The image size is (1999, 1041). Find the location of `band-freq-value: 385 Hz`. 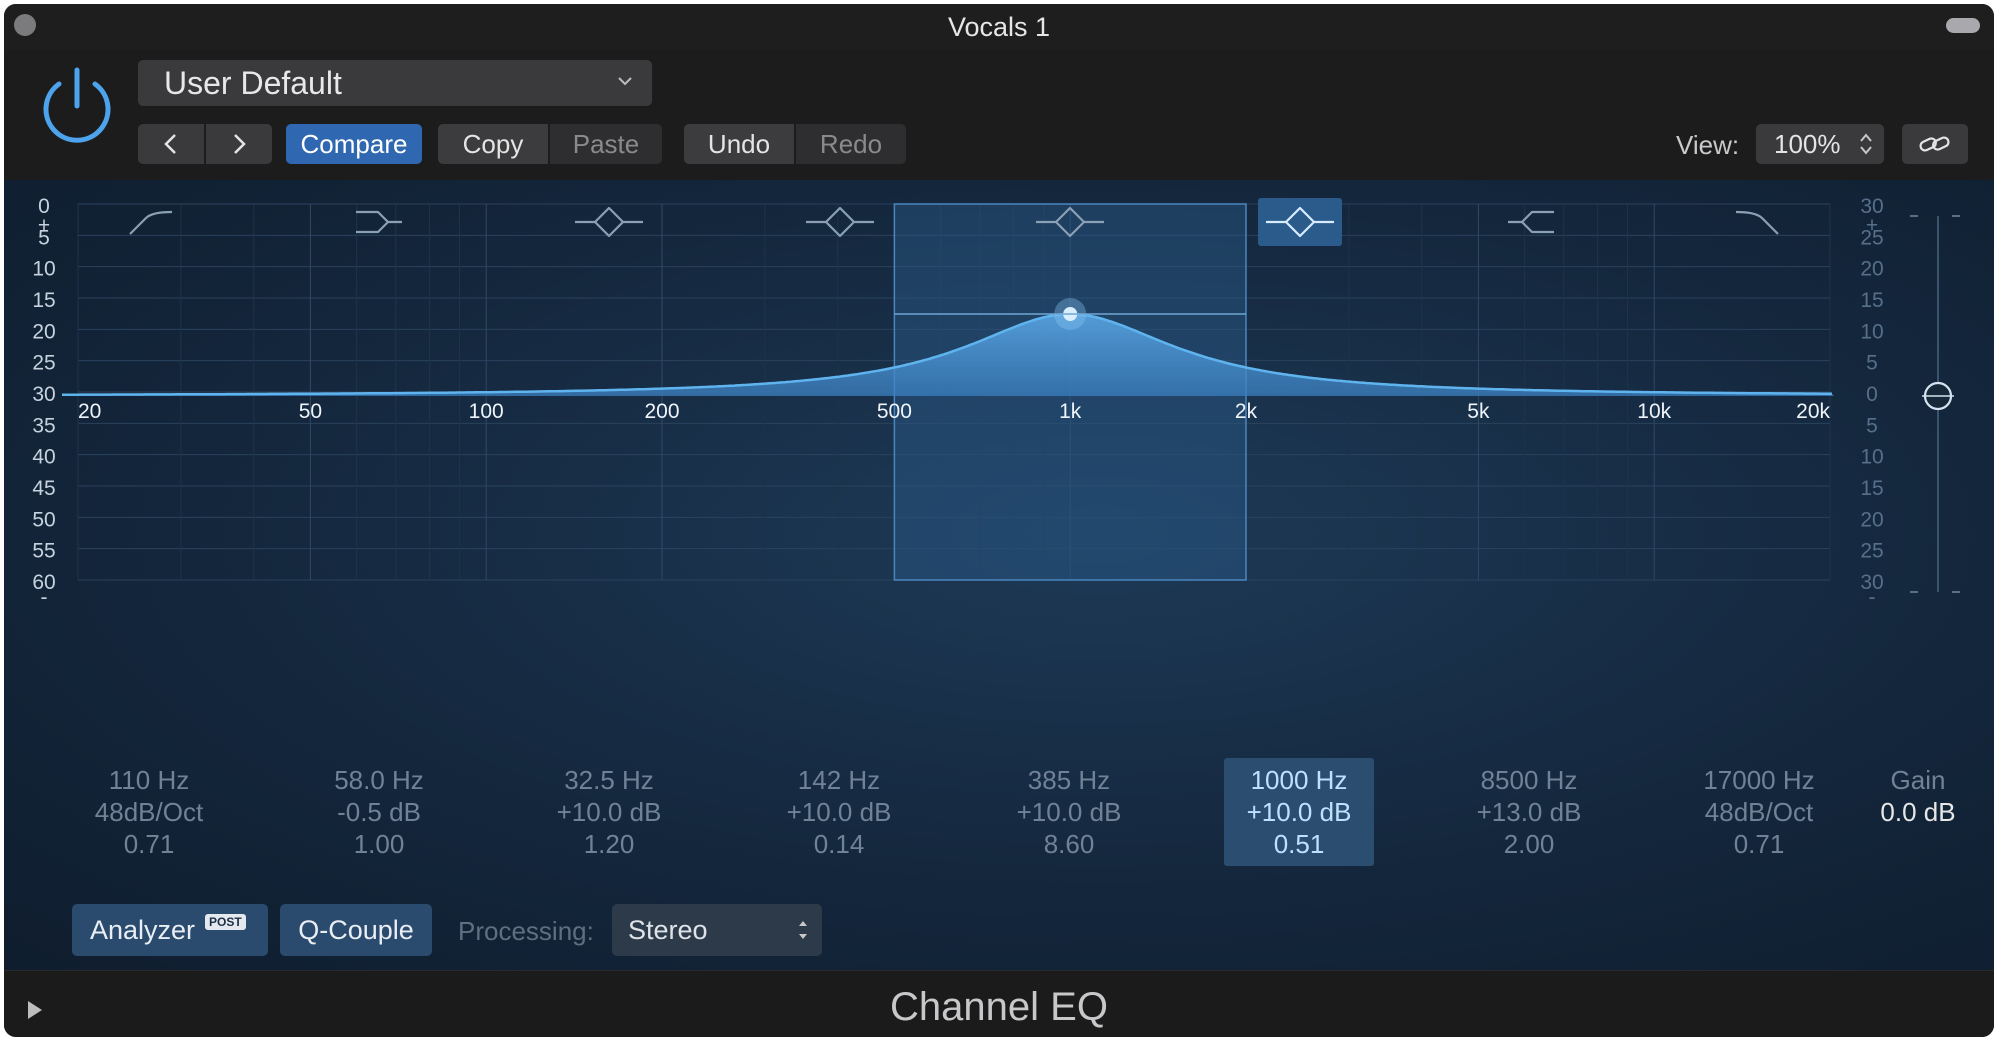

band-freq-value: 385 Hz is located at coordinates (1069, 780).